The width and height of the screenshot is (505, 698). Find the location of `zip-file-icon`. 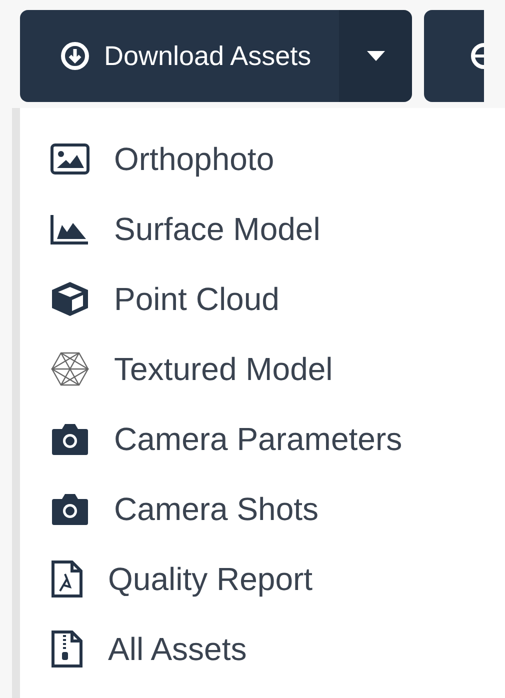

zip-file-icon is located at coordinates (67, 649).